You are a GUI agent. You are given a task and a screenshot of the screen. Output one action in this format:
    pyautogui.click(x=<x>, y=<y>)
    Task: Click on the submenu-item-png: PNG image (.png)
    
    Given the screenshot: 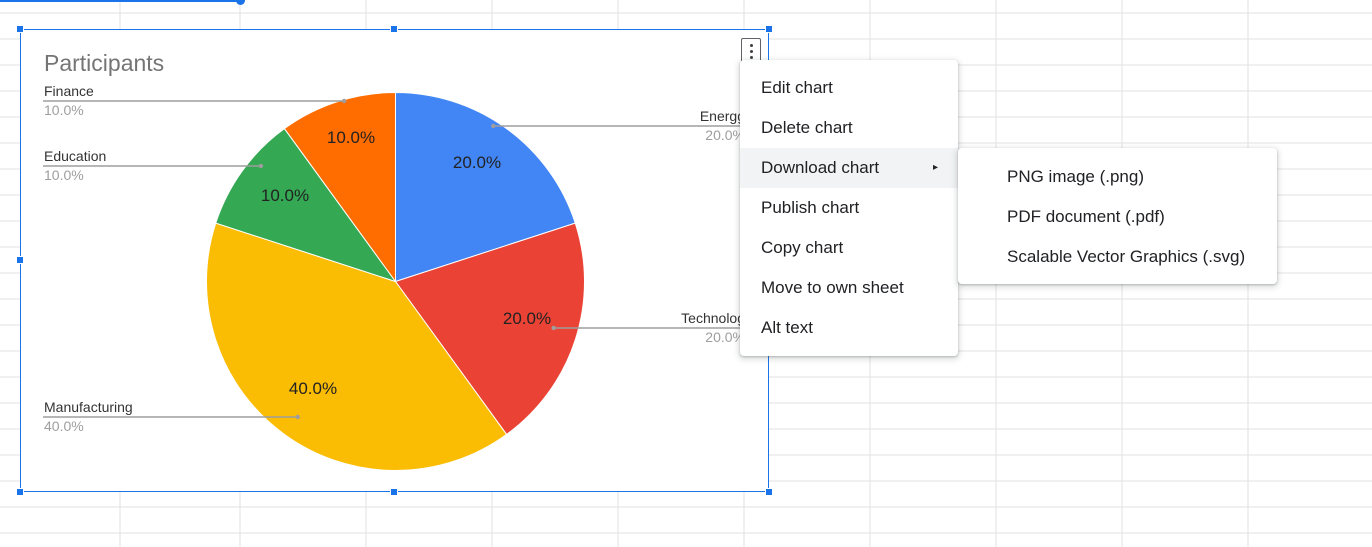 What is the action you would take?
    pyautogui.click(x=1117, y=177)
    